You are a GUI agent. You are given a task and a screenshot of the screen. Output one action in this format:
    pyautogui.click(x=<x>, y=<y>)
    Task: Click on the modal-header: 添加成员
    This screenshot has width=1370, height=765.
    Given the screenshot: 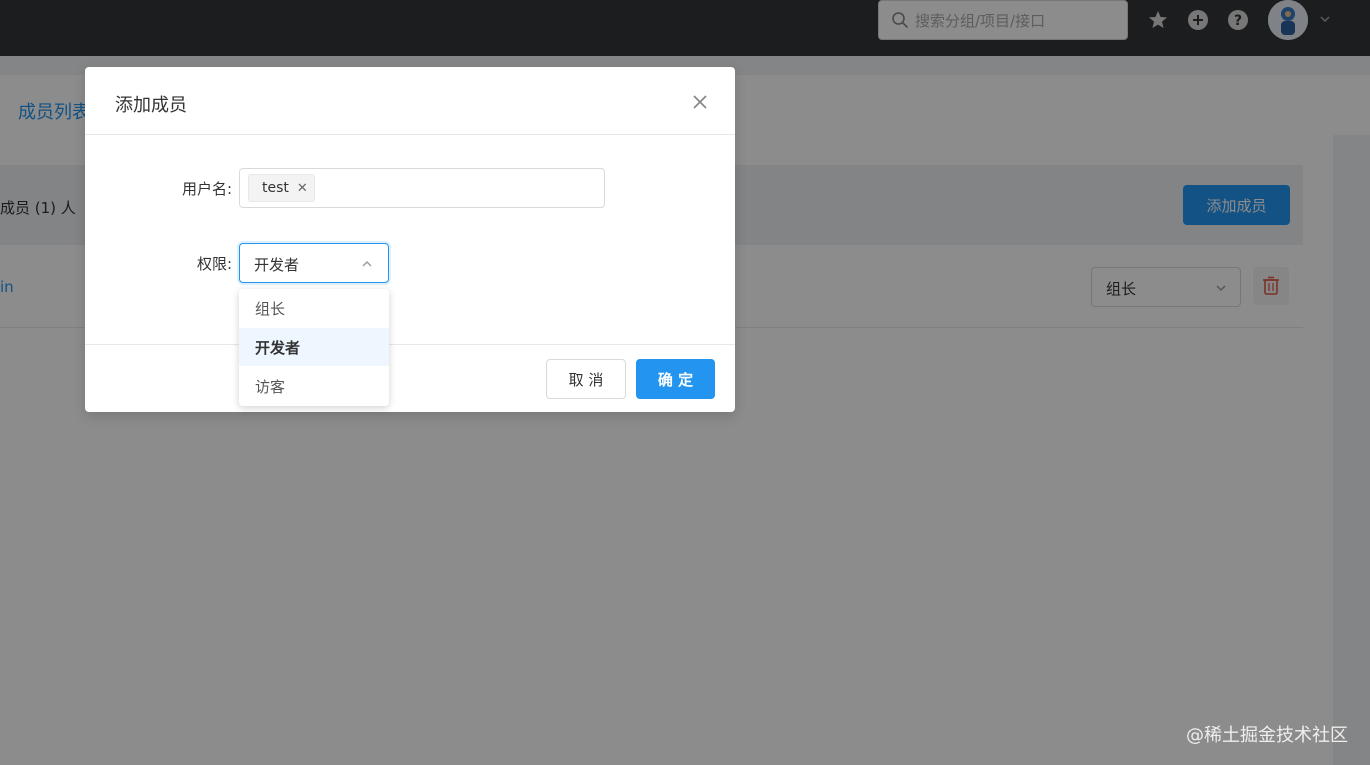 What is the action you would take?
    pyautogui.click(x=410, y=101)
    